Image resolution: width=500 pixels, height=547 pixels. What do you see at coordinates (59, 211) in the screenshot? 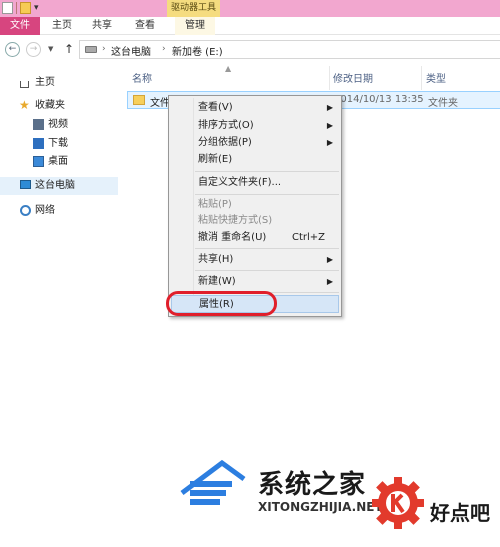
I see `sidebar-item-network: 网络` at bounding box center [59, 211].